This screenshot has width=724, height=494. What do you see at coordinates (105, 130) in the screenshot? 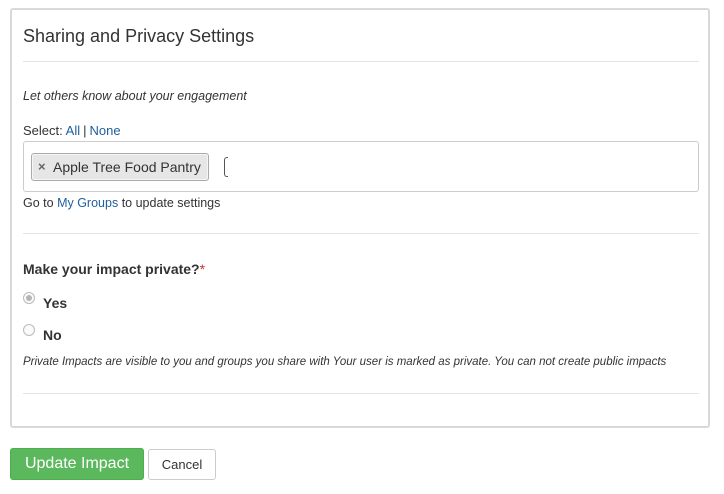
I see `select-none-link: None` at bounding box center [105, 130].